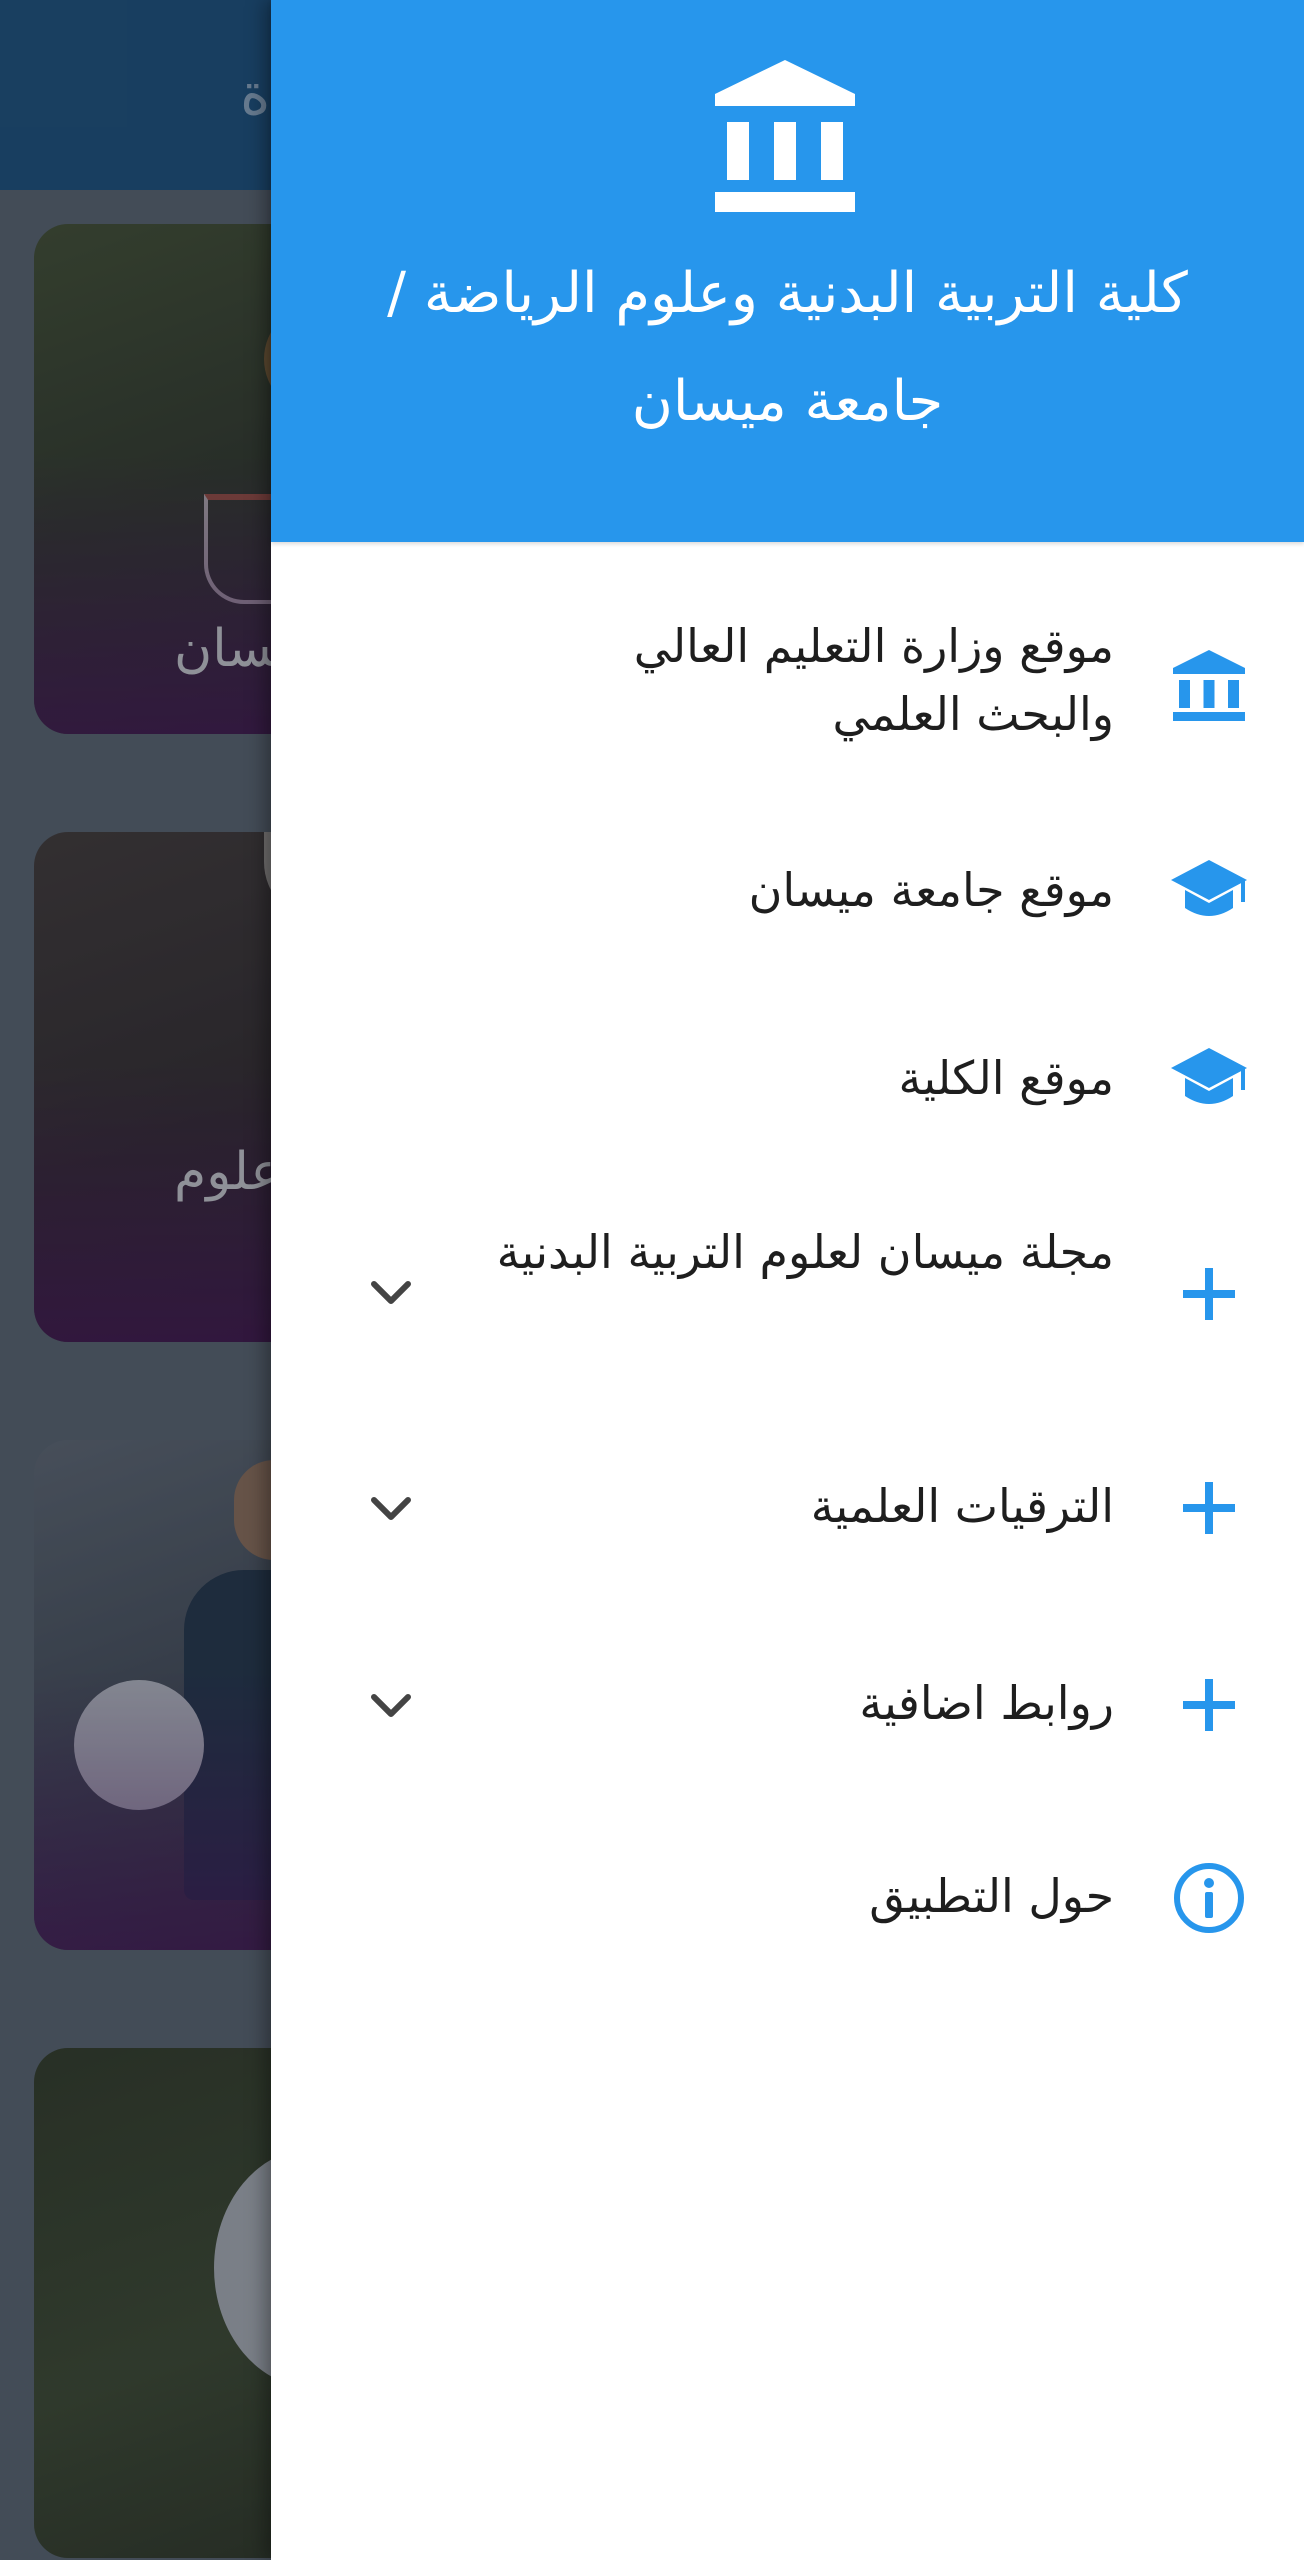  Describe the element at coordinates (931, 890) in the screenshot. I see `menu-item-label: موقع جامعة ميسان` at that location.